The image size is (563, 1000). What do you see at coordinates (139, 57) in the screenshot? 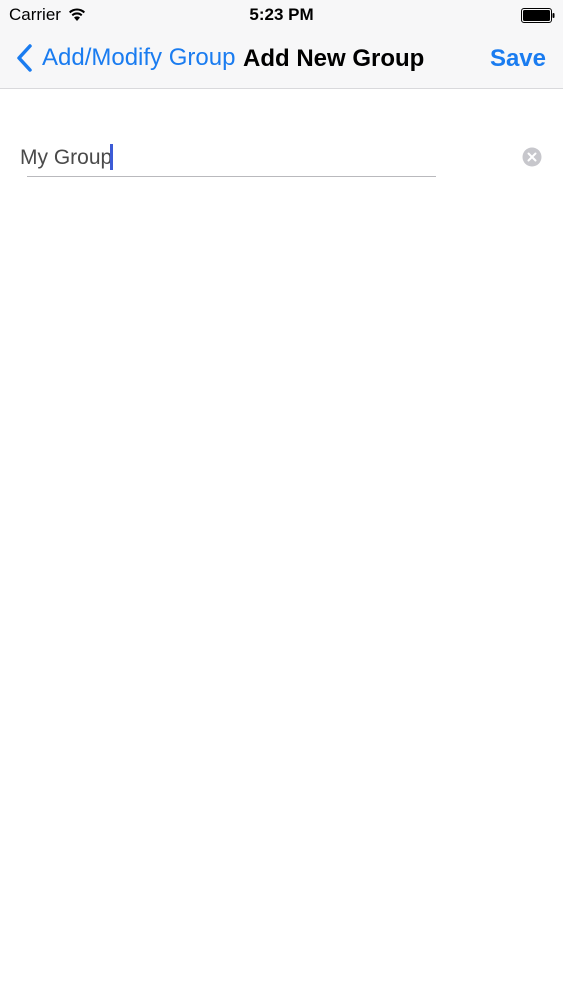
I see `back-button-label: Add/Modify Group` at bounding box center [139, 57].